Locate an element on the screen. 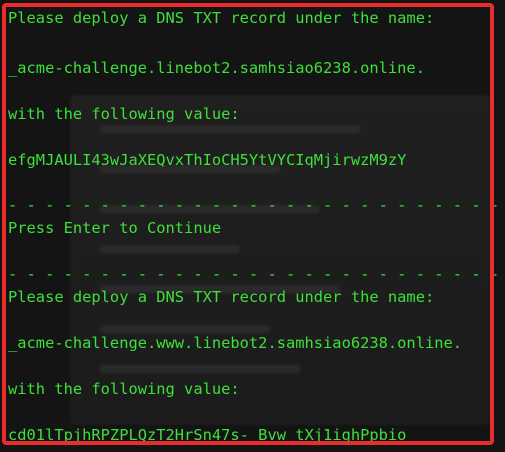 Image resolution: width=505 pixels, height=452 pixels. press-enter-prompt: Press Enter to Continue is located at coordinates (115, 228).